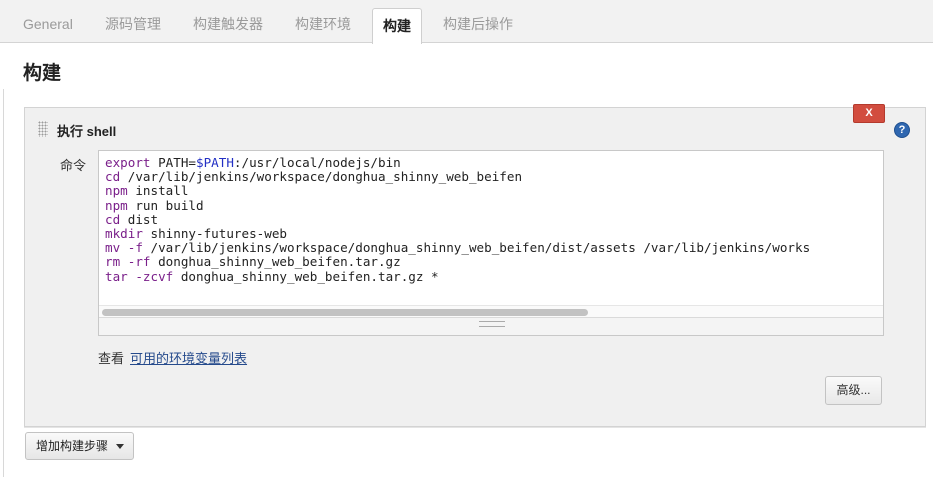 This screenshot has width=933, height=477. Describe the element at coordinates (478, 21) in the screenshot. I see `tab-post-build-actions: 构建后操作` at that location.